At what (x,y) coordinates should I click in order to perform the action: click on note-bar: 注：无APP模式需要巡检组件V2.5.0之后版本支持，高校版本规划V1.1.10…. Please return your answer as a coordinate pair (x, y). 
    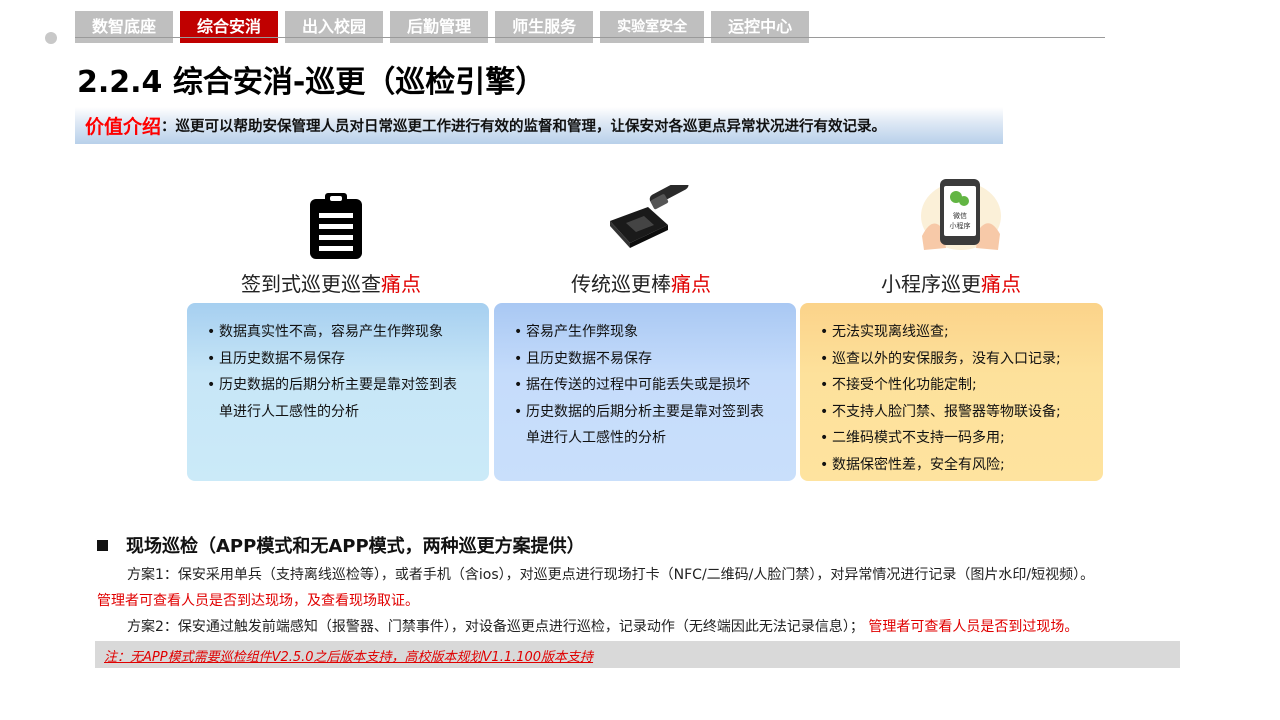
    Looking at the image, I should click on (637, 654).